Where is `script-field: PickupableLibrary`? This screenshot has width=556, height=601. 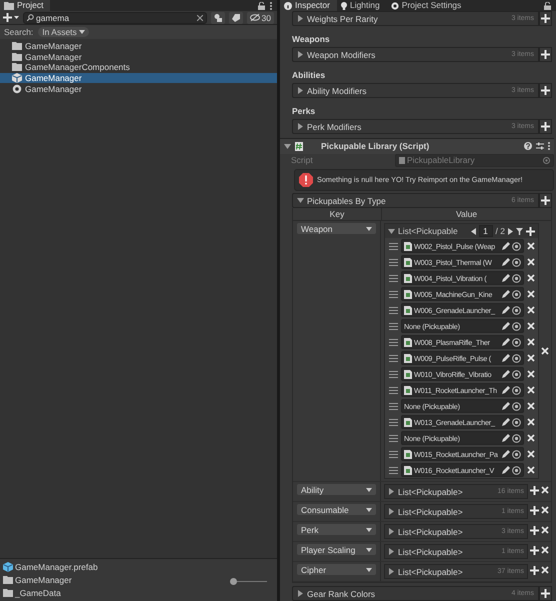 script-field: PickupableLibrary is located at coordinates (474, 160).